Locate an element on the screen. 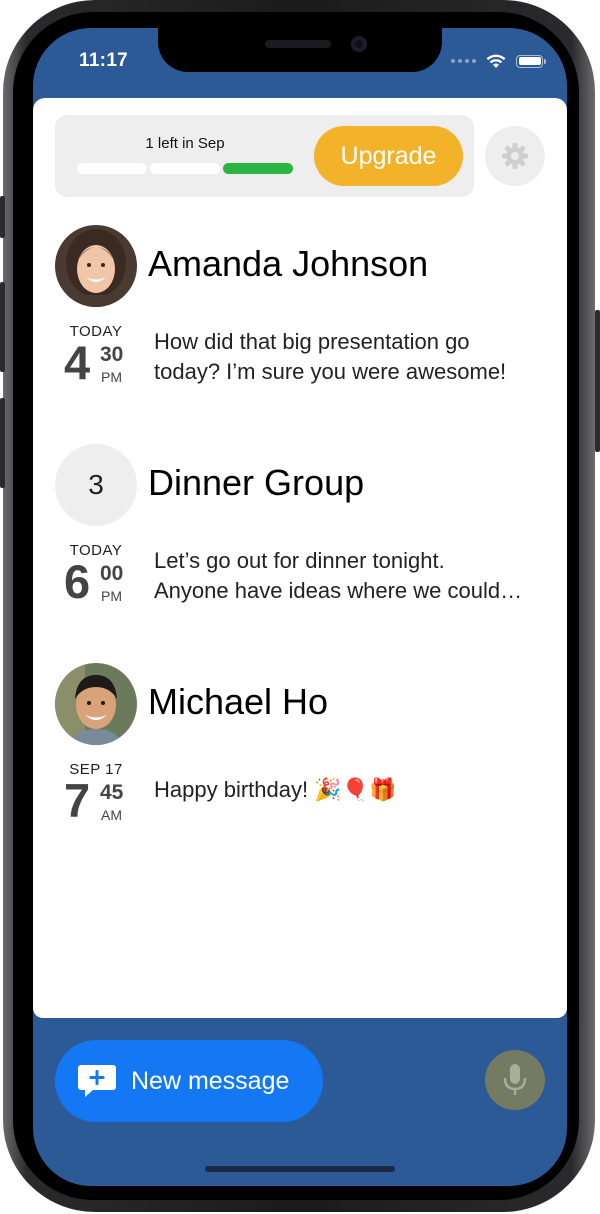 The image size is (600, 1214). contact-name: Michael Ho is located at coordinates (238, 701).